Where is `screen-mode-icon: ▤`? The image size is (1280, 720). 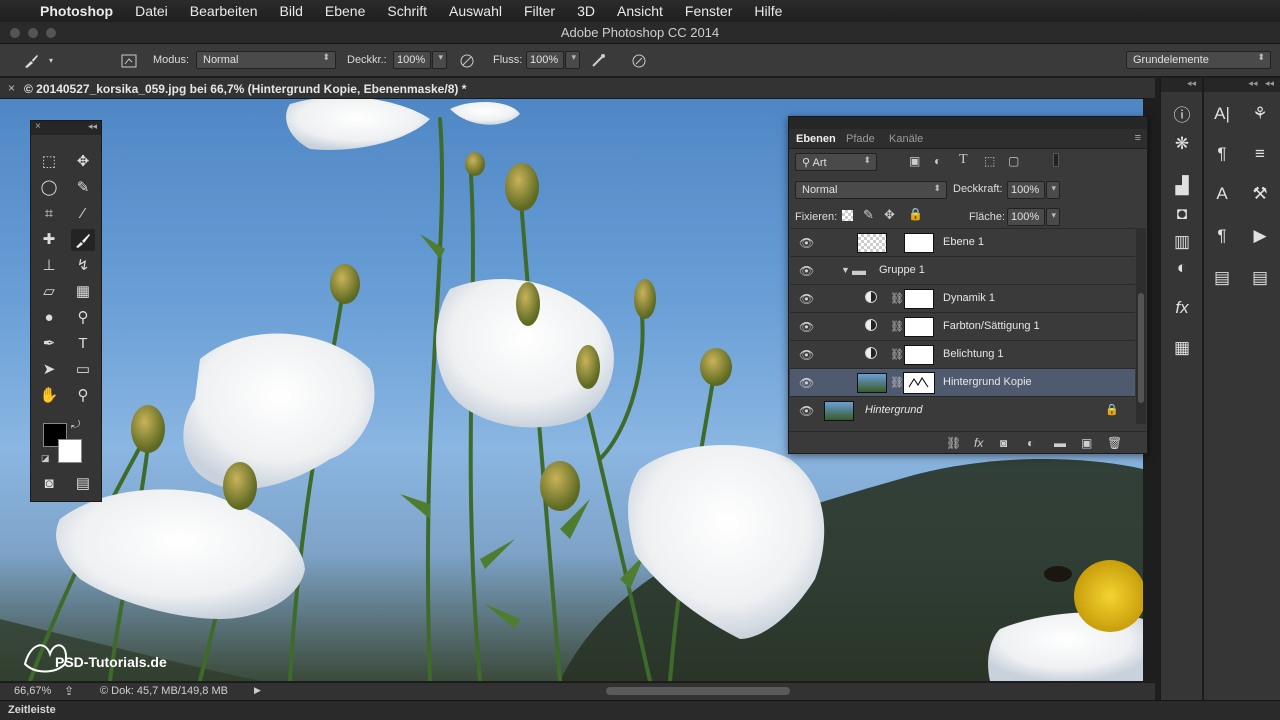
screen-mode-icon: ▤ is located at coordinates (83, 484).